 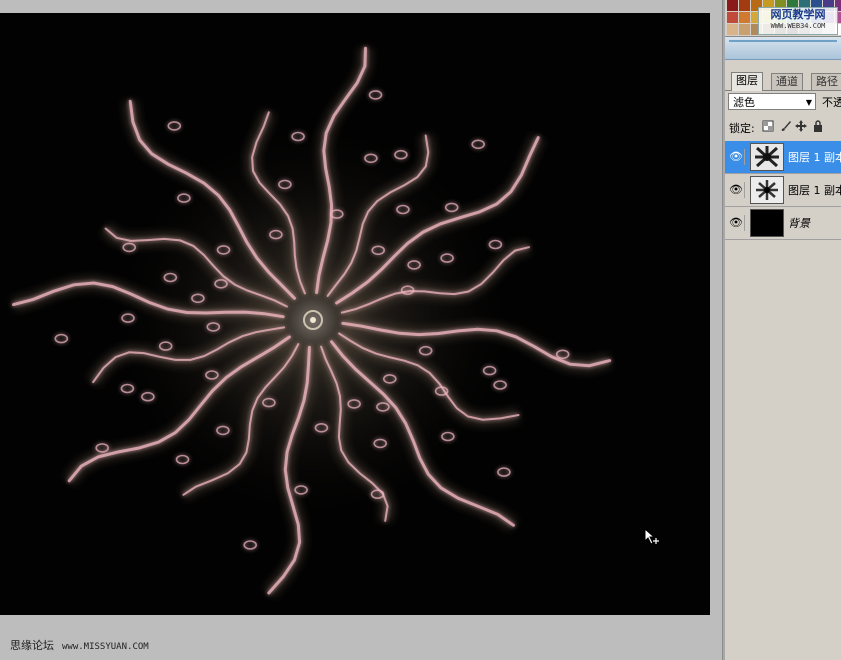 I want to click on chevron-down-icon: ▼, so click(x=808, y=102).